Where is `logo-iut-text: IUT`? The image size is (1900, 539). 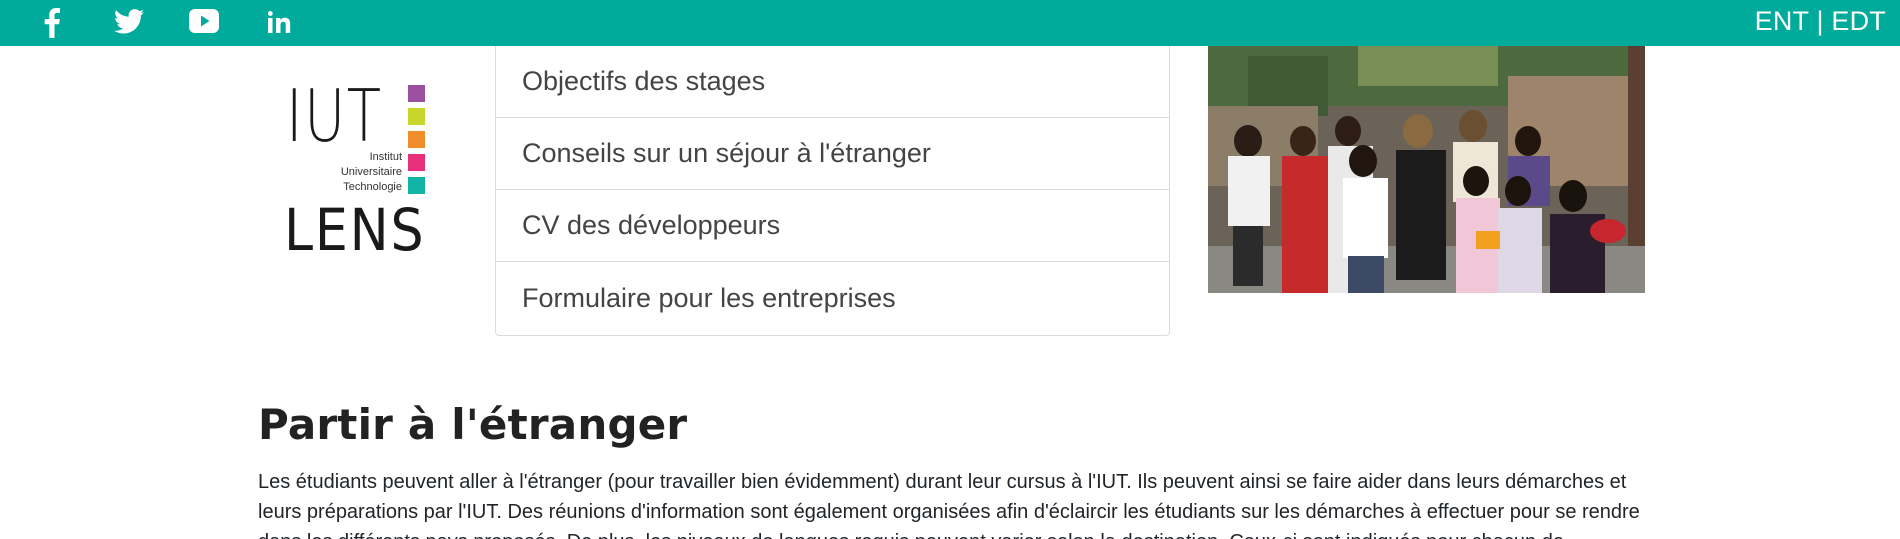 logo-iut-text: IUT is located at coordinates (334, 116).